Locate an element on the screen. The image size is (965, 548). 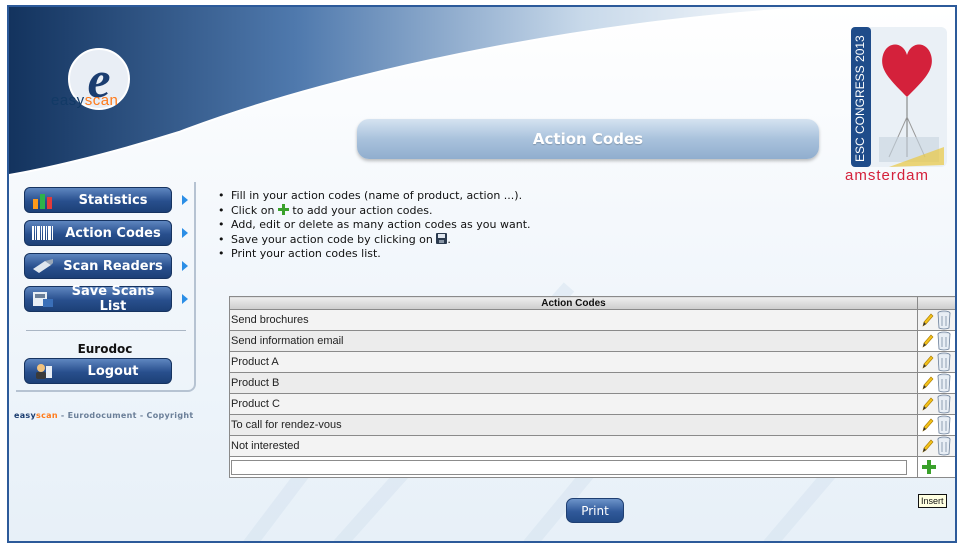
action-code-cell: To call for rendez-vous is located at coordinates (573, 425).